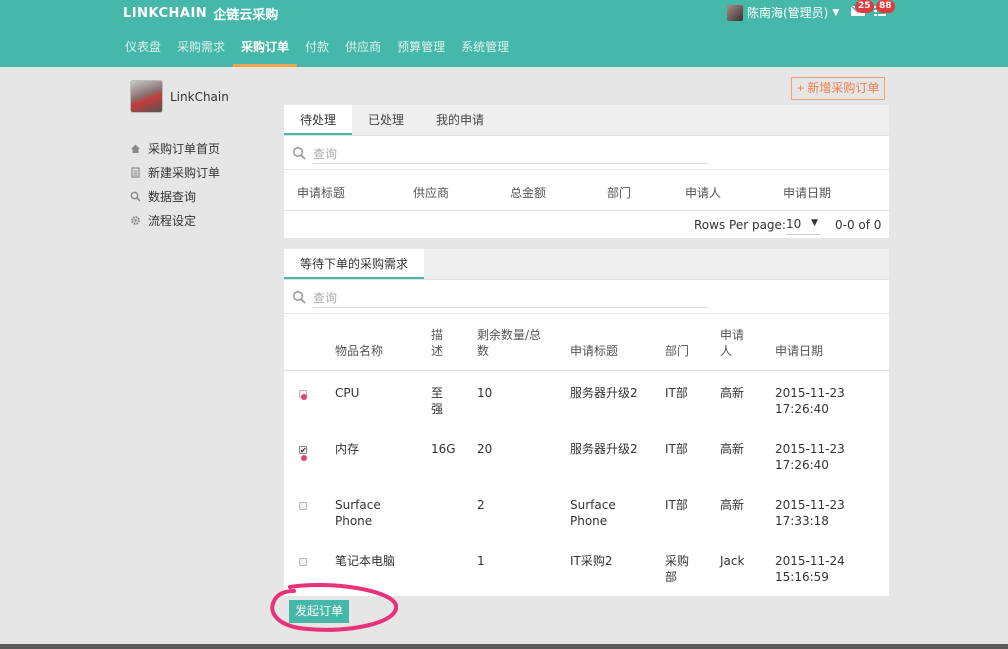  Describe the element at coordinates (201, 50) in the screenshot. I see `nav-purchase-requests: 采购需求` at that location.